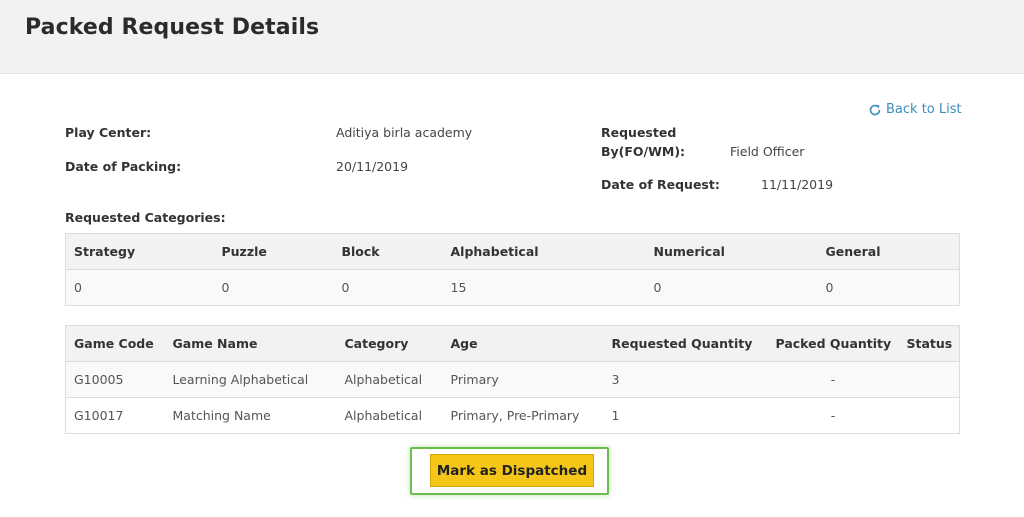  What do you see at coordinates (833, 343) in the screenshot?
I see `column-header: Packed Quantity` at bounding box center [833, 343].